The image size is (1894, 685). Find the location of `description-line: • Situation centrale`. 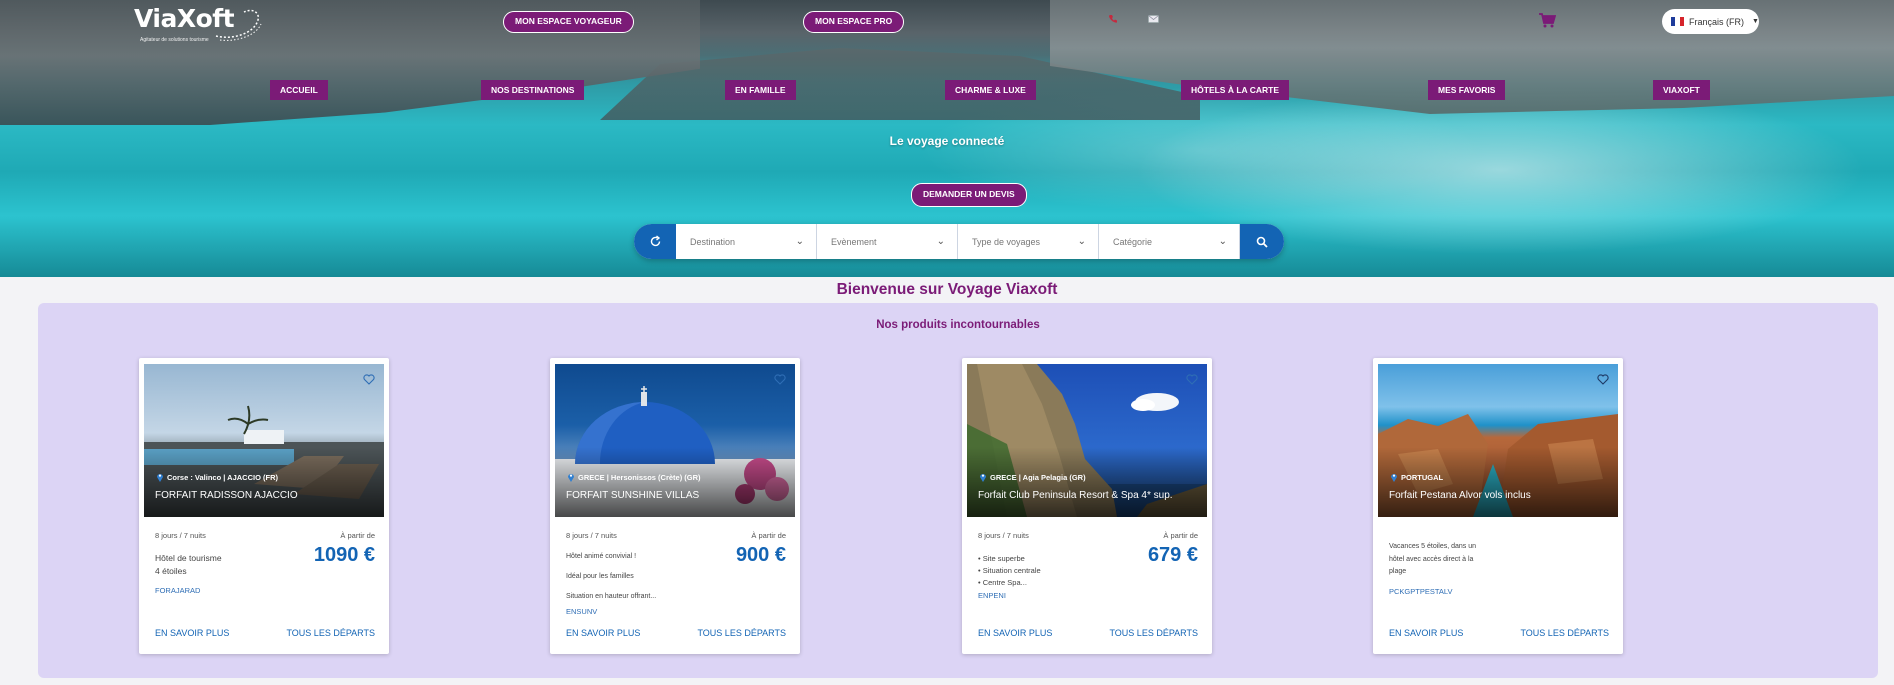

description-line: • Situation centrale is located at coordinates (1009, 570).